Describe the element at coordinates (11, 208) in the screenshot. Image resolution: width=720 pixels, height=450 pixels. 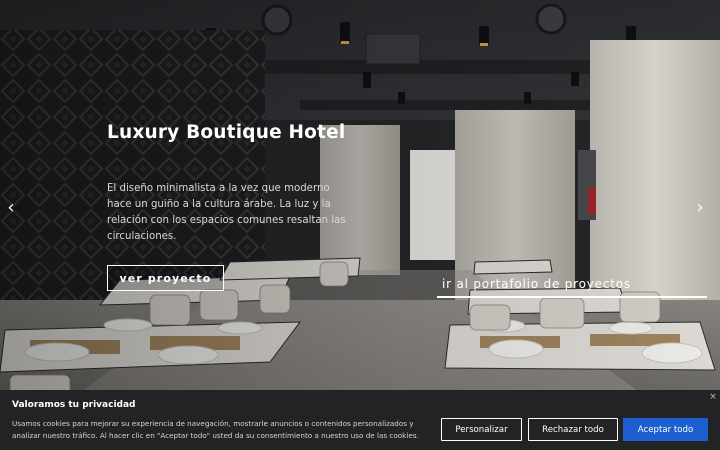
I see `slider-prev-arrow: ‹` at that location.